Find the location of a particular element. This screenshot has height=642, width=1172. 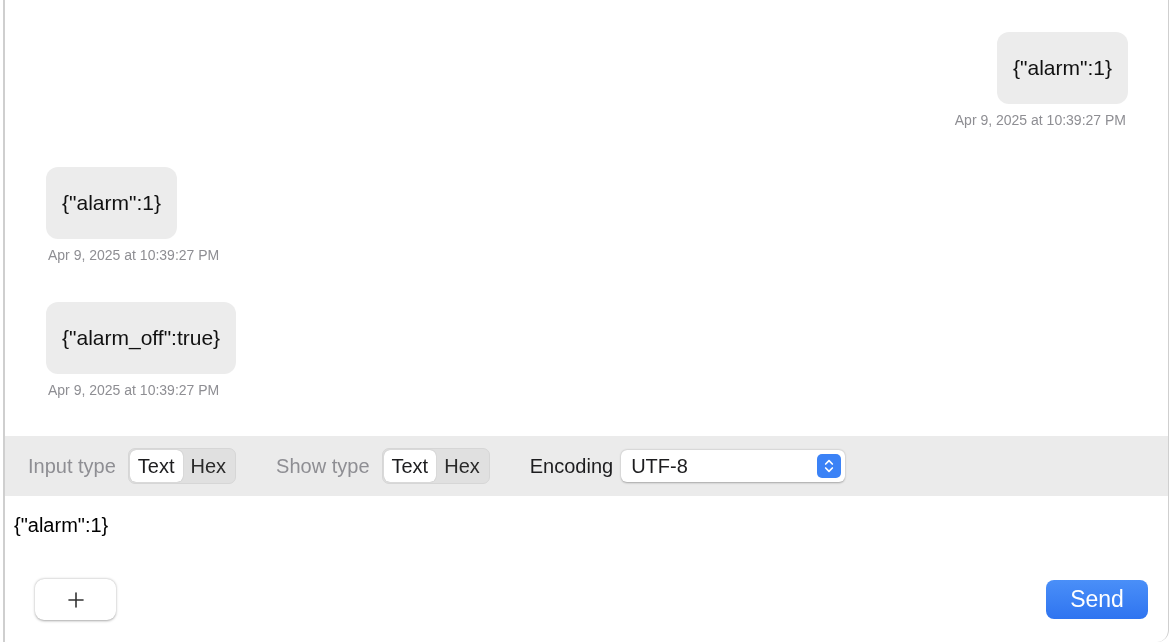

stepper-icon is located at coordinates (829, 466).